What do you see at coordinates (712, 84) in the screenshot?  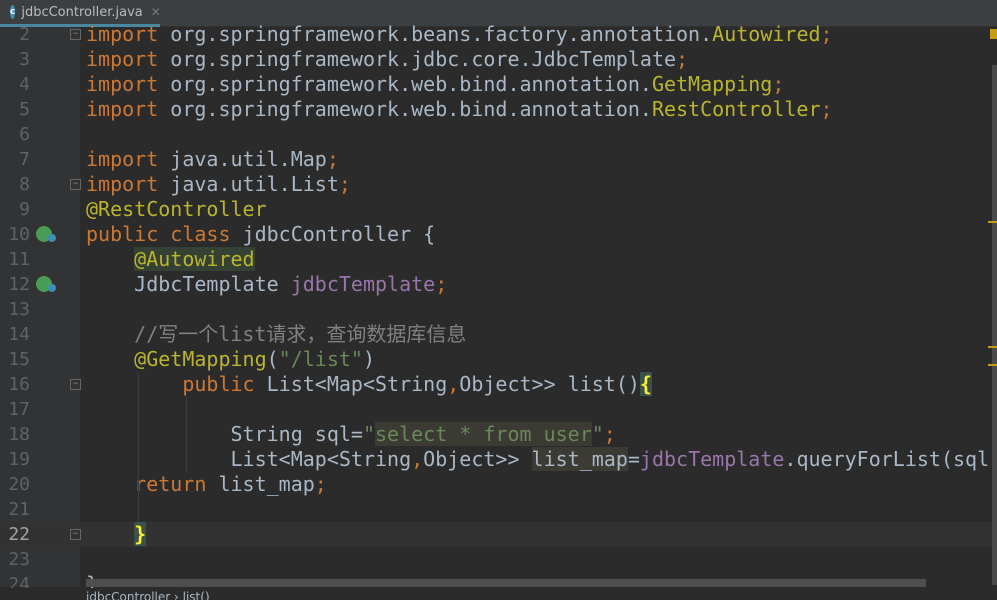 I see `code-token: GetMapping` at bounding box center [712, 84].